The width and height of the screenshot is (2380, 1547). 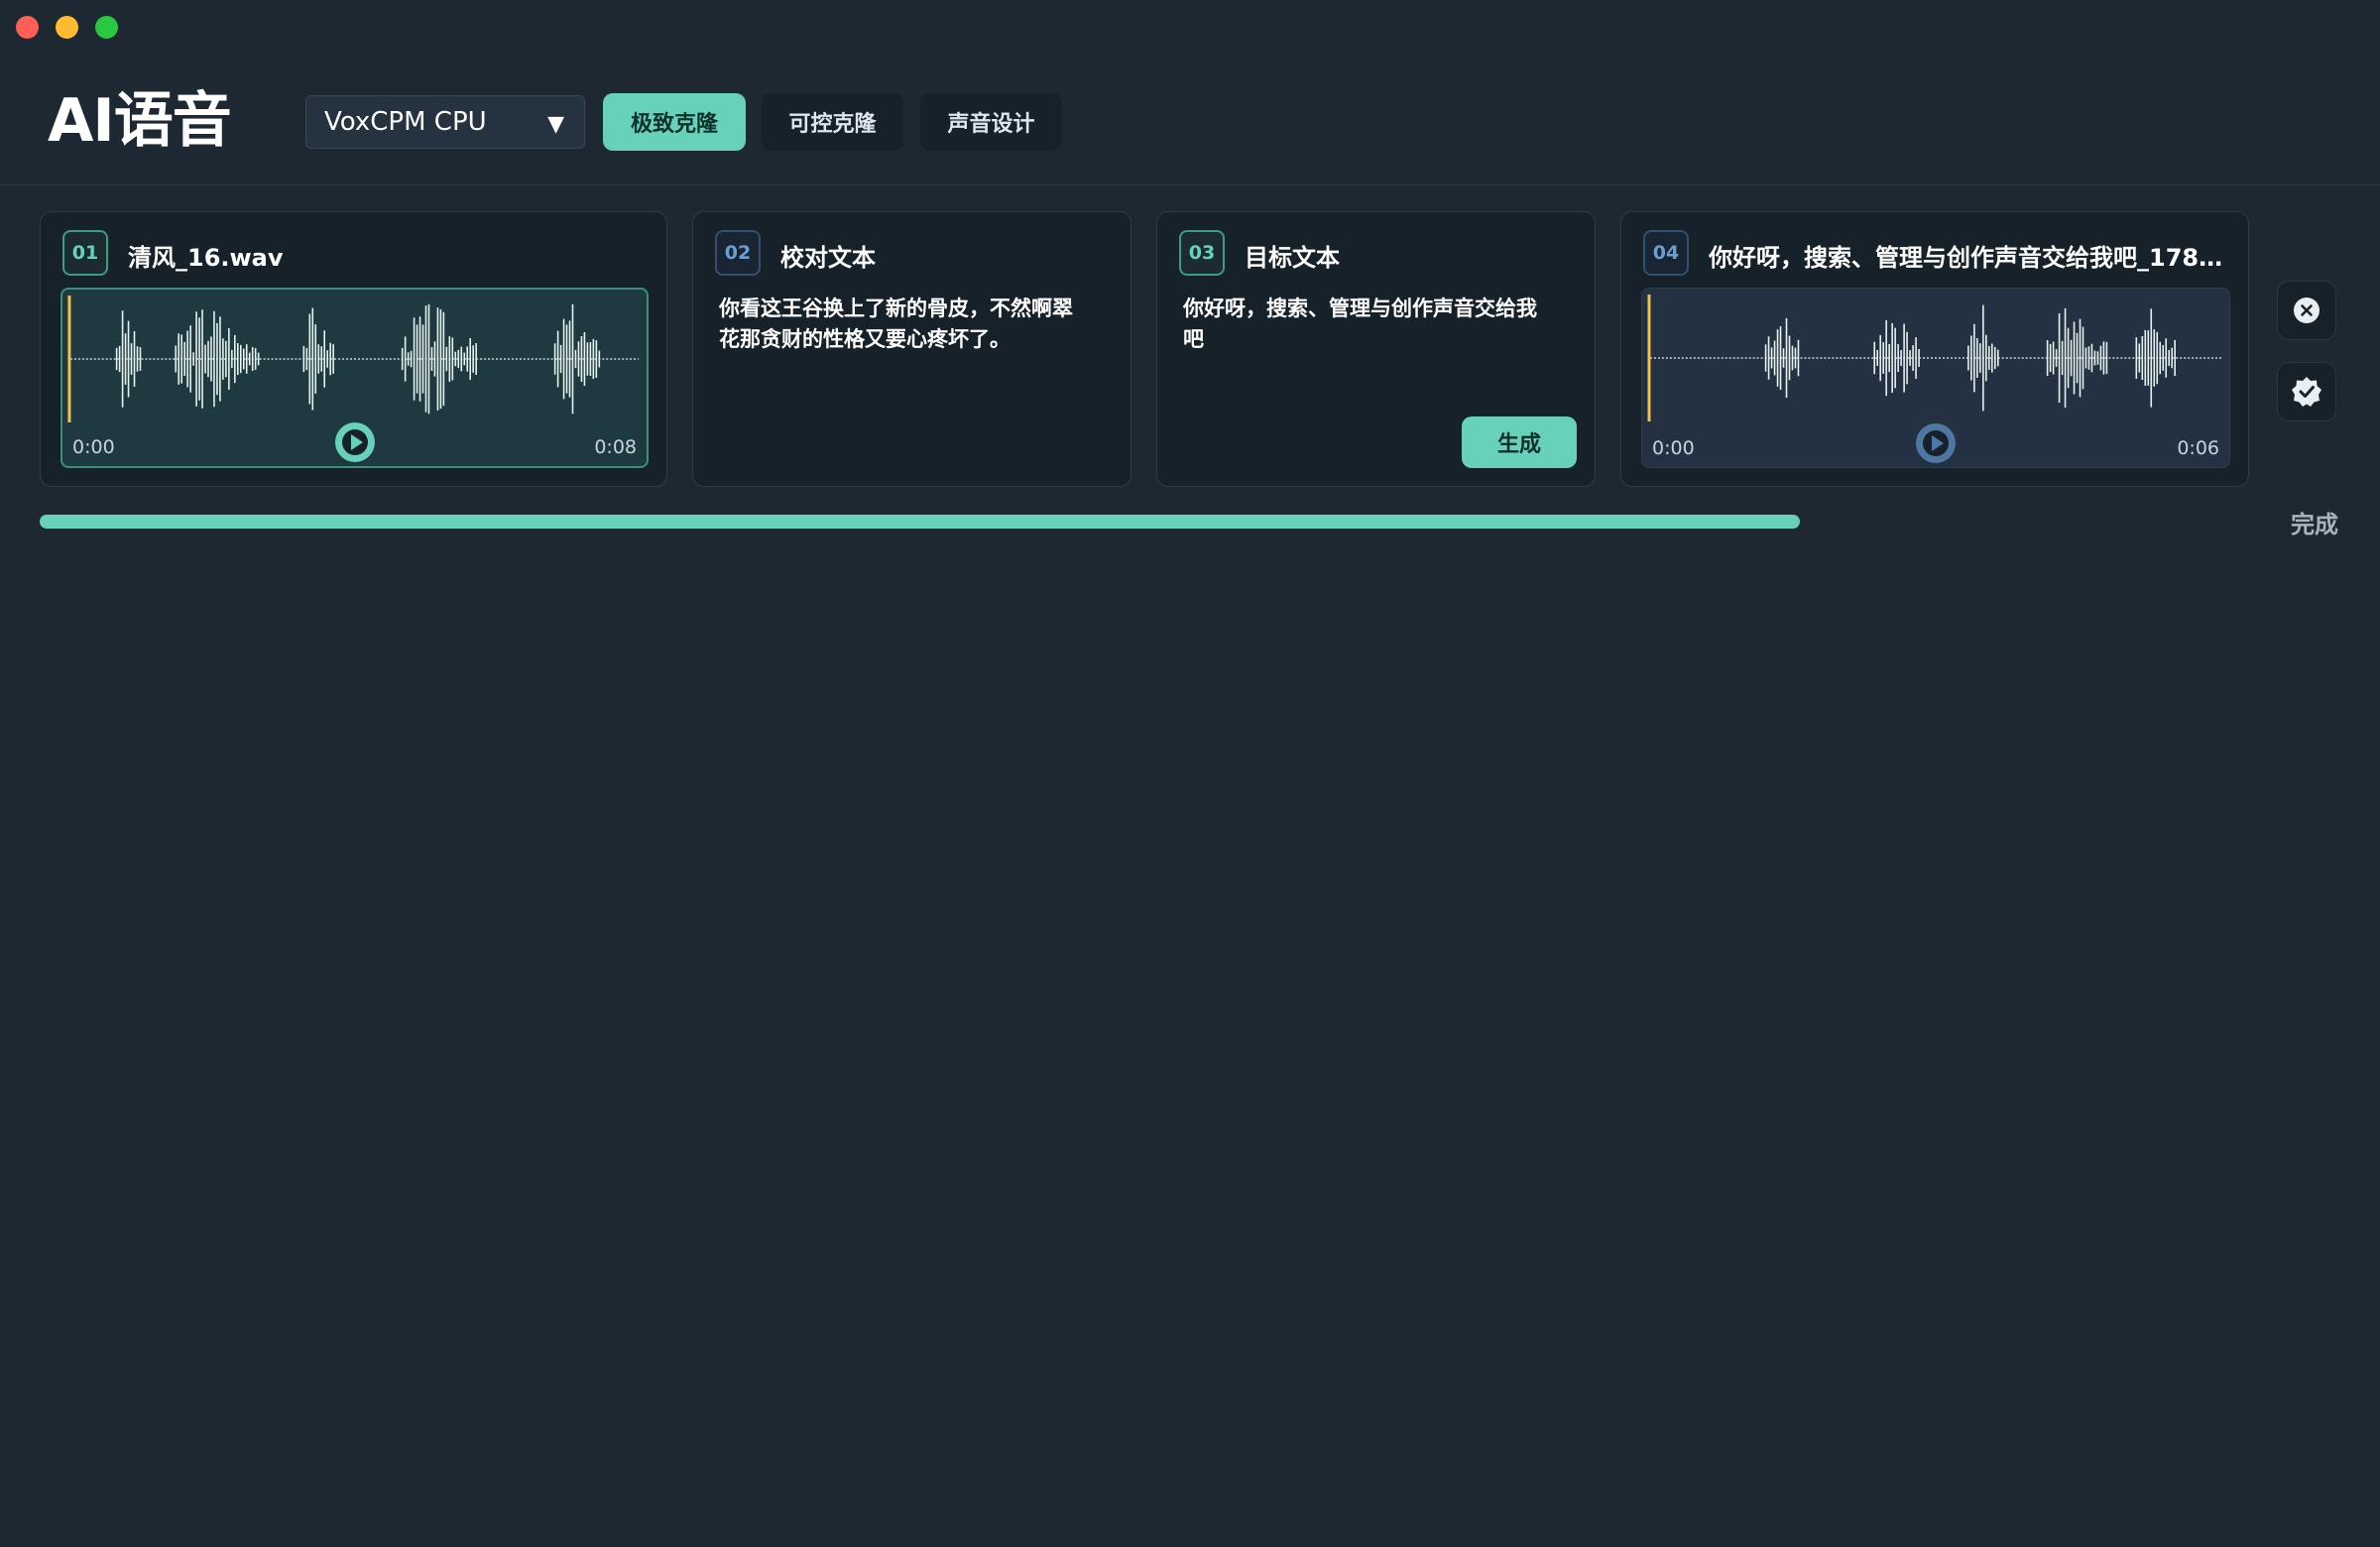 I want to click on step-badge: 03, so click(x=1202, y=253).